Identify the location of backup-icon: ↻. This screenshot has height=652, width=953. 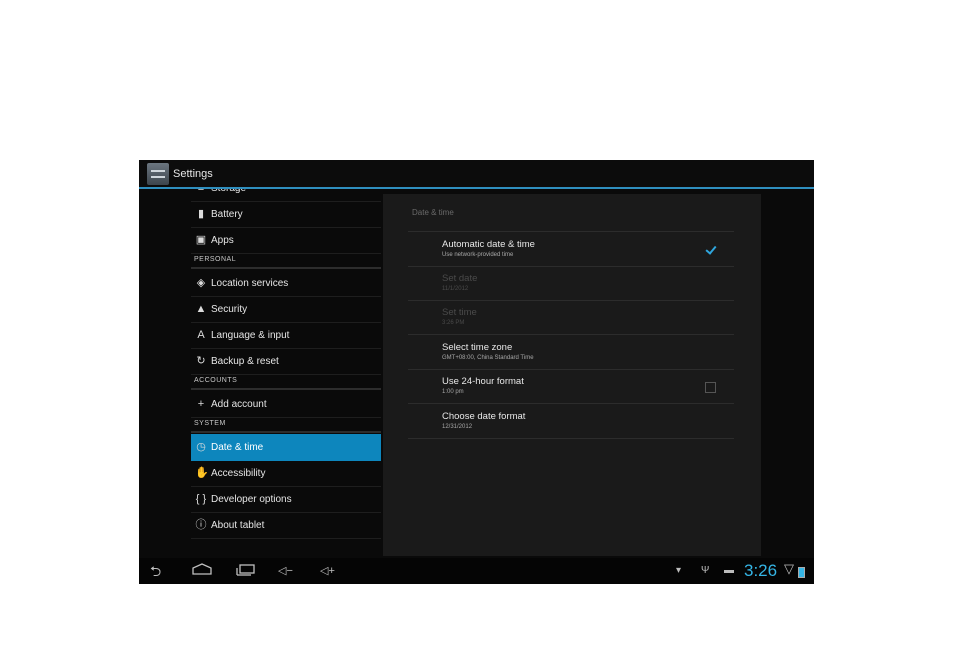
(201, 361).